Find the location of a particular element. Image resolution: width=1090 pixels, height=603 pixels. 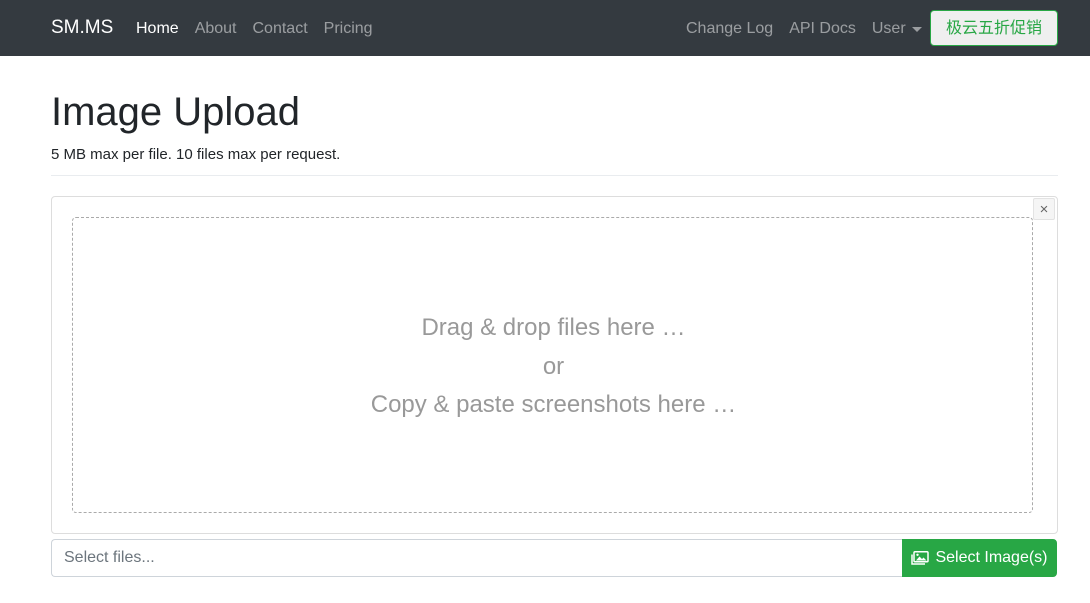

nav-left-links: Home About Contact Pricing is located at coordinates (254, 28).